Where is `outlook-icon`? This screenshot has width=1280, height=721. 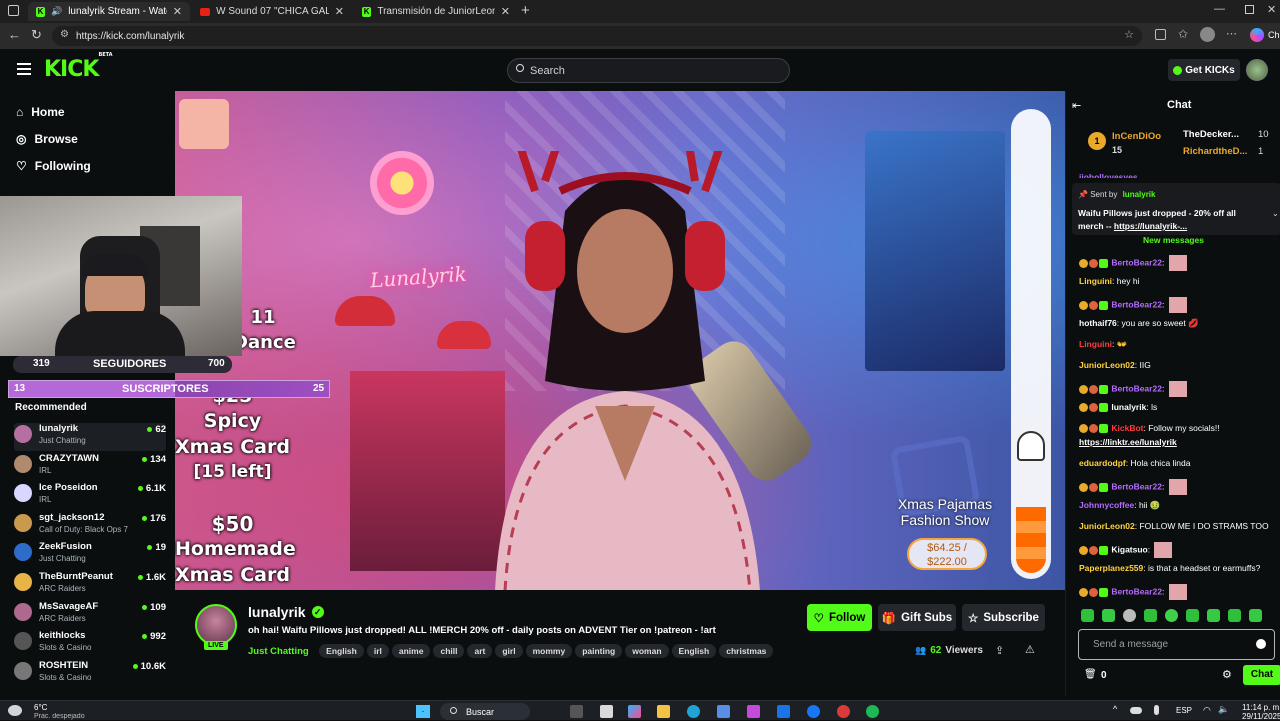
outlook-icon is located at coordinates (783, 711).